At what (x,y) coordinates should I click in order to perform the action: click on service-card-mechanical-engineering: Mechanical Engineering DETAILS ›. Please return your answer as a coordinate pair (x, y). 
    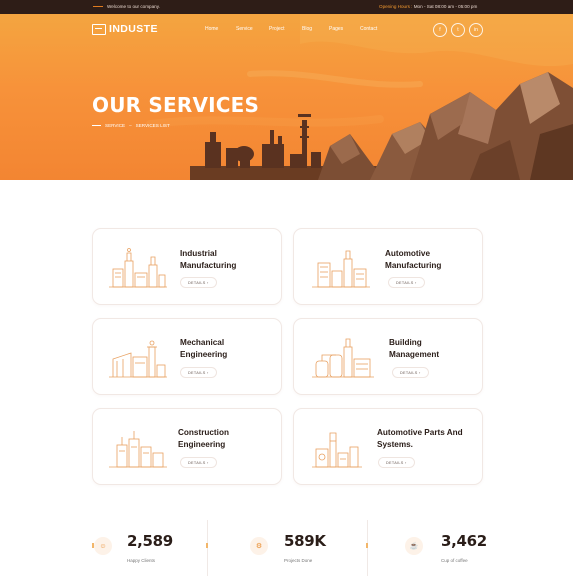
    Looking at the image, I should click on (187, 356).